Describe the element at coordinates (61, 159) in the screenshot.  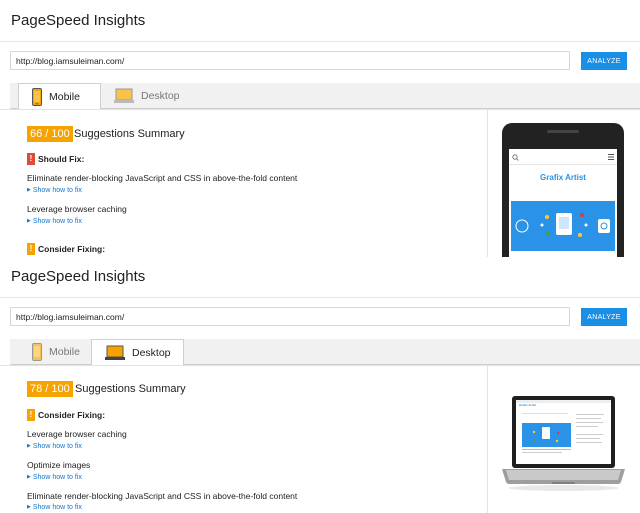
I see `should-fix-heading: Should Fix:` at that location.